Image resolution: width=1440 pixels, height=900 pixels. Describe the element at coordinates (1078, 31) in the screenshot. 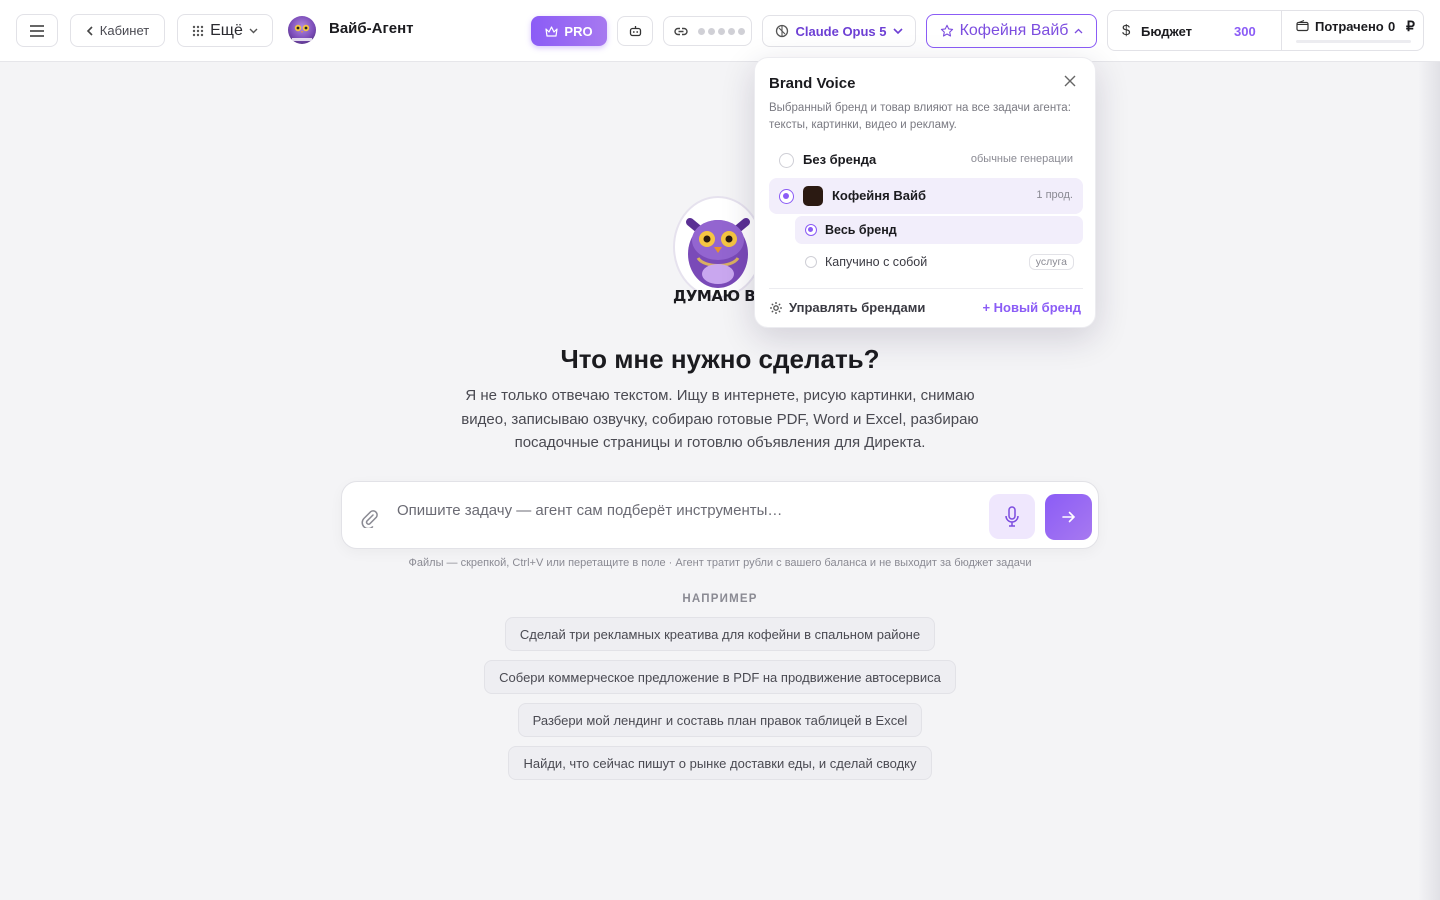

I see `chevron-up-icon` at that location.